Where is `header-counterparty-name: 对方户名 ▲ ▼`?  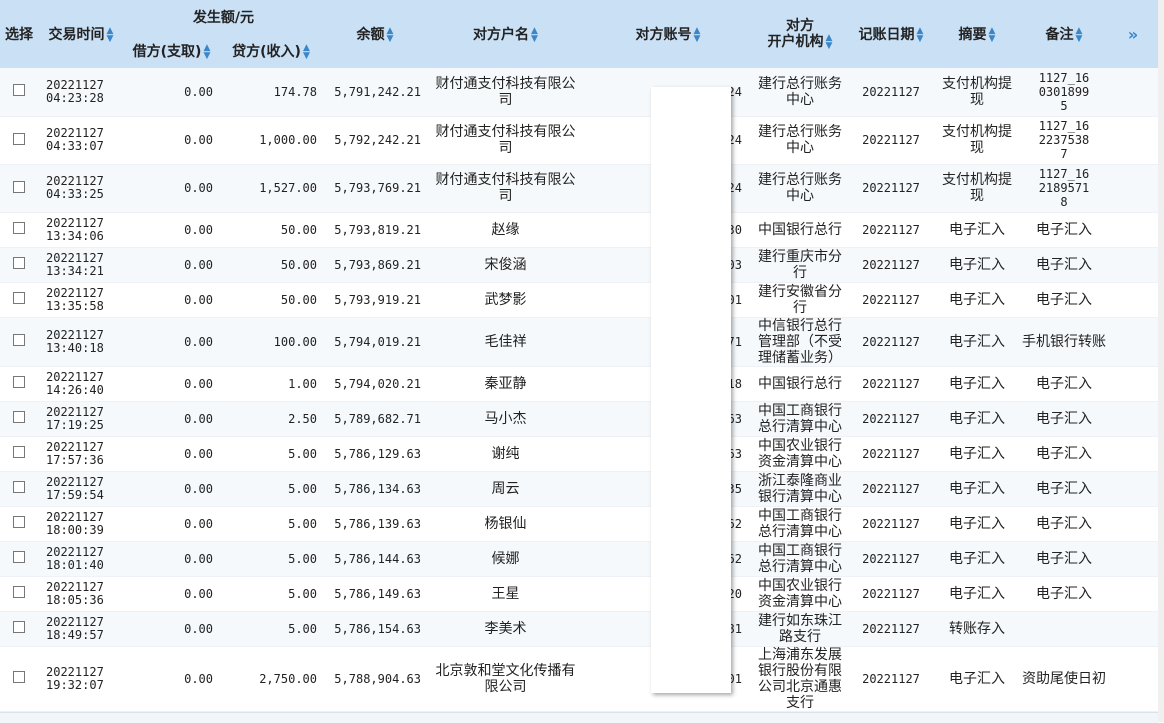
header-counterparty-name: 对方户名 ▲ ▼ is located at coordinates (505, 34).